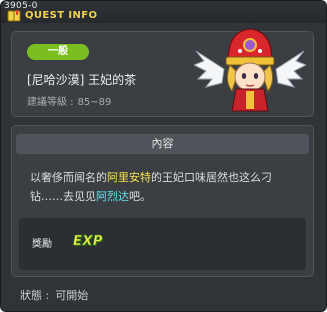 The image size is (327, 312). Describe the element at coordinates (162, 244) in the screenshot. I see `reward-box: 獎勵 EXP` at that location.